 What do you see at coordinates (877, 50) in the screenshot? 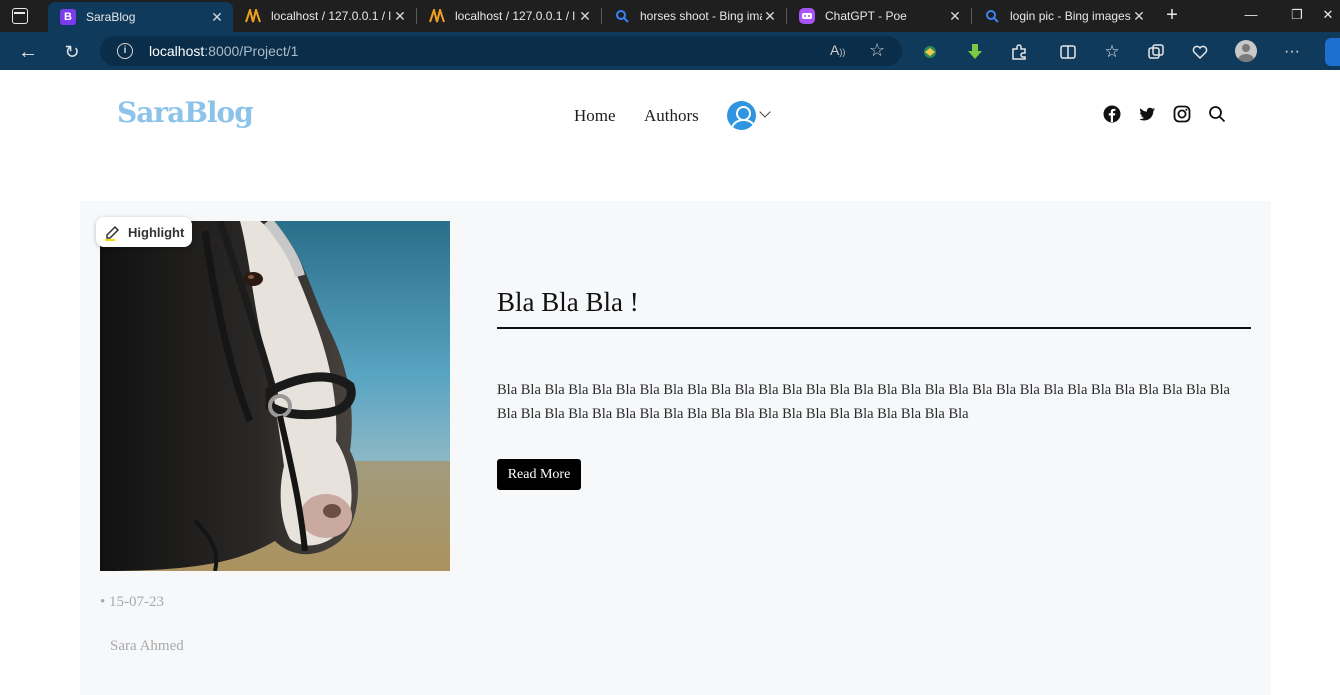
I see `favorite-star-icon: ☆` at bounding box center [877, 50].